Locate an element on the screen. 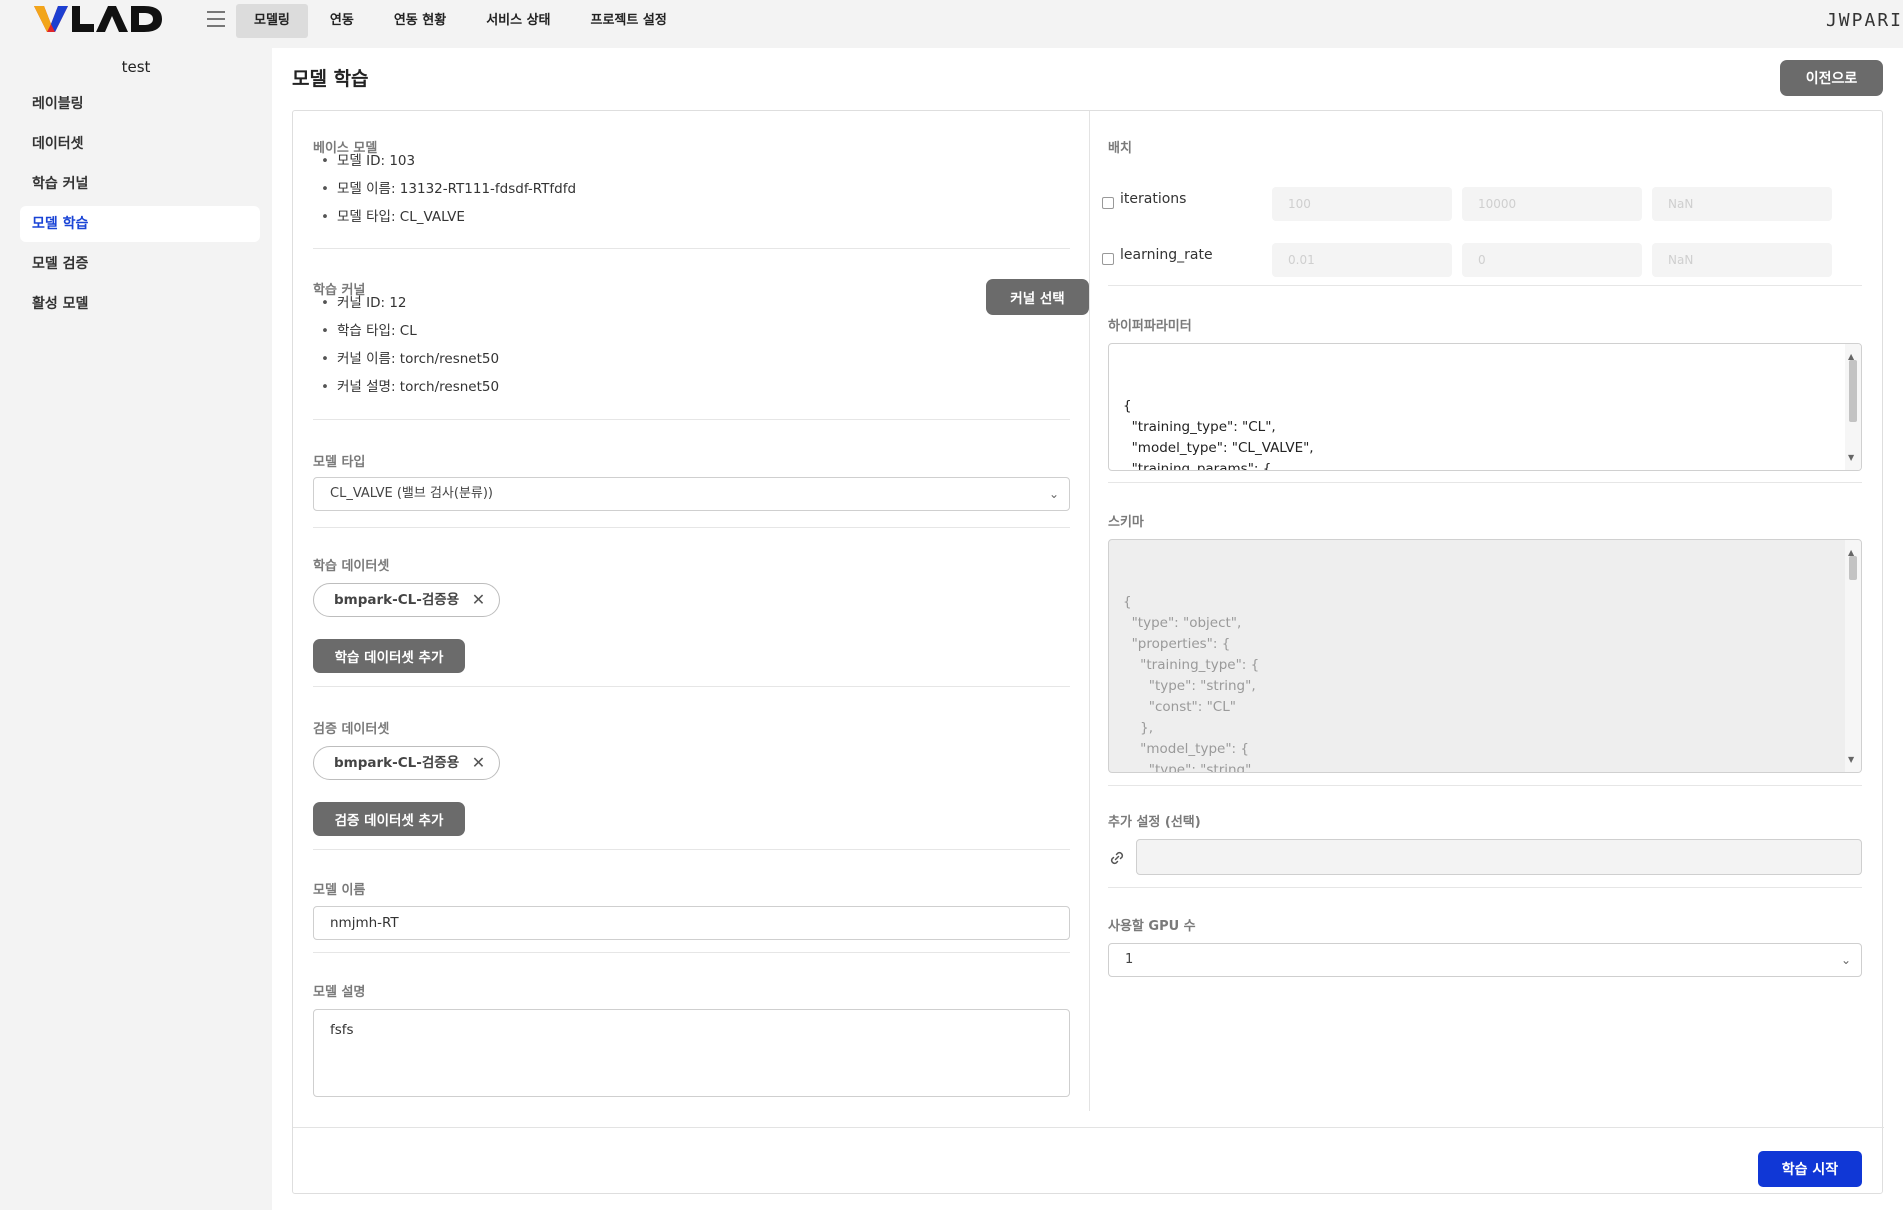  val-dataset-chip: bmpark-CL-검증용 ✕ is located at coordinates (407, 763).